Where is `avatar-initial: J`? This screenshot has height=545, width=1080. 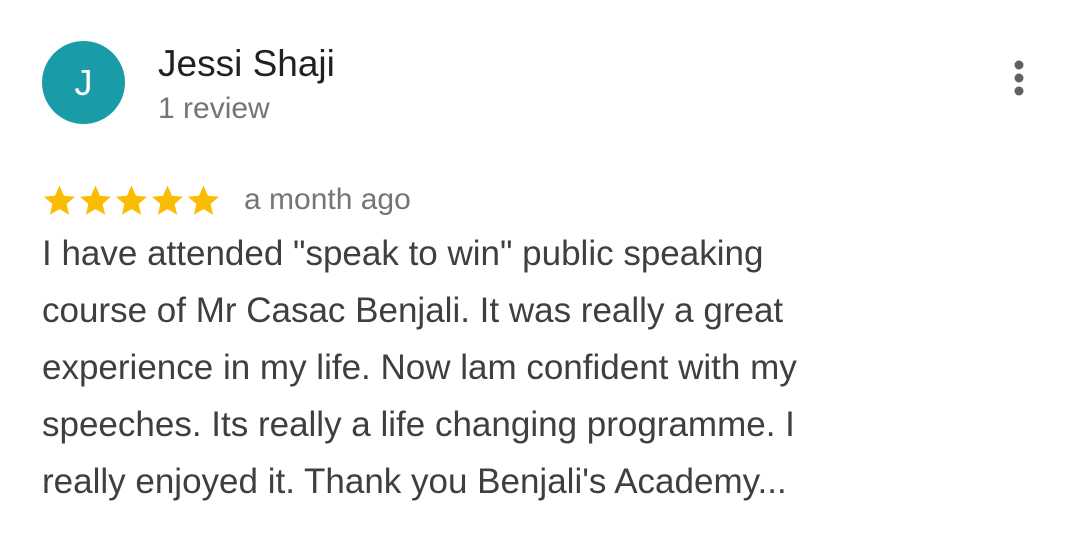
avatar-initial: J is located at coordinates (83, 82).